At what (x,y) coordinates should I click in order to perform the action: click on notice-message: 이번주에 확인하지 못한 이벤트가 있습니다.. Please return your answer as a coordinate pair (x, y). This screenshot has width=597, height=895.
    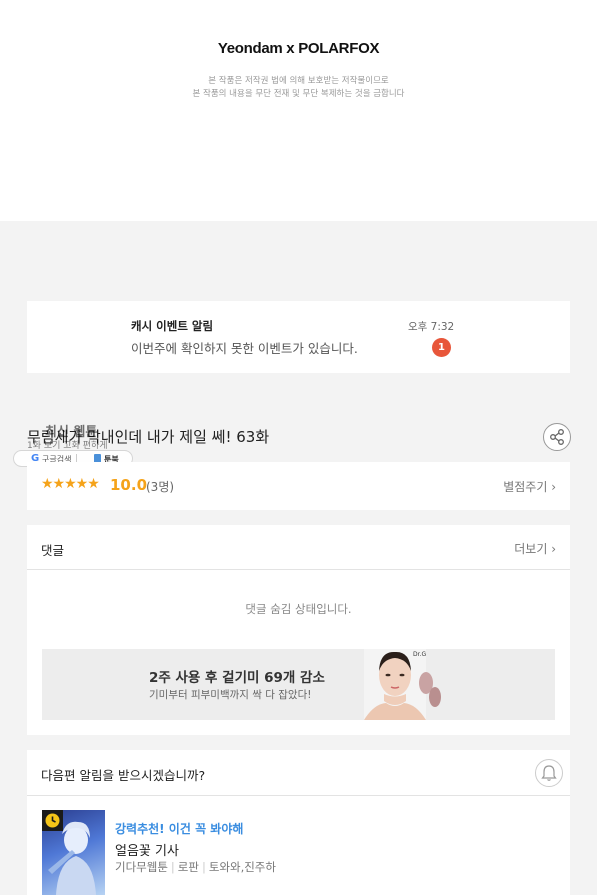
    Looking at the image, I should click on (244, 348).